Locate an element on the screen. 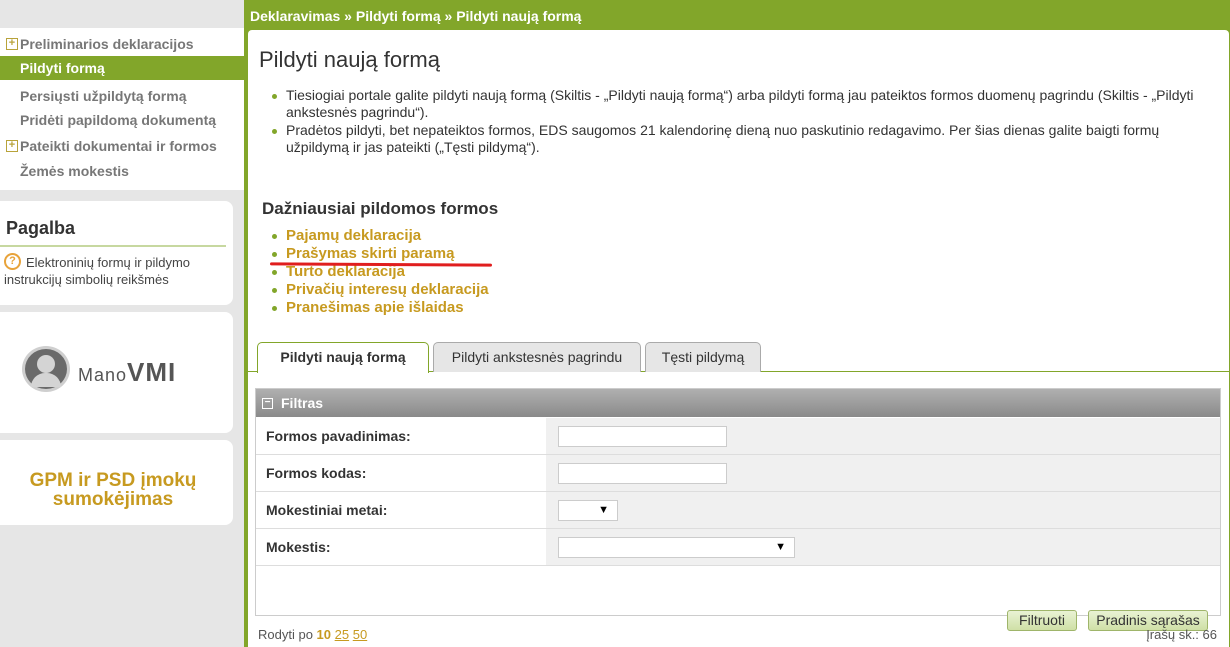 This screenshot has width=1230, height=647. filter-row: Formos kodas: is located at coordinates (738, 473).